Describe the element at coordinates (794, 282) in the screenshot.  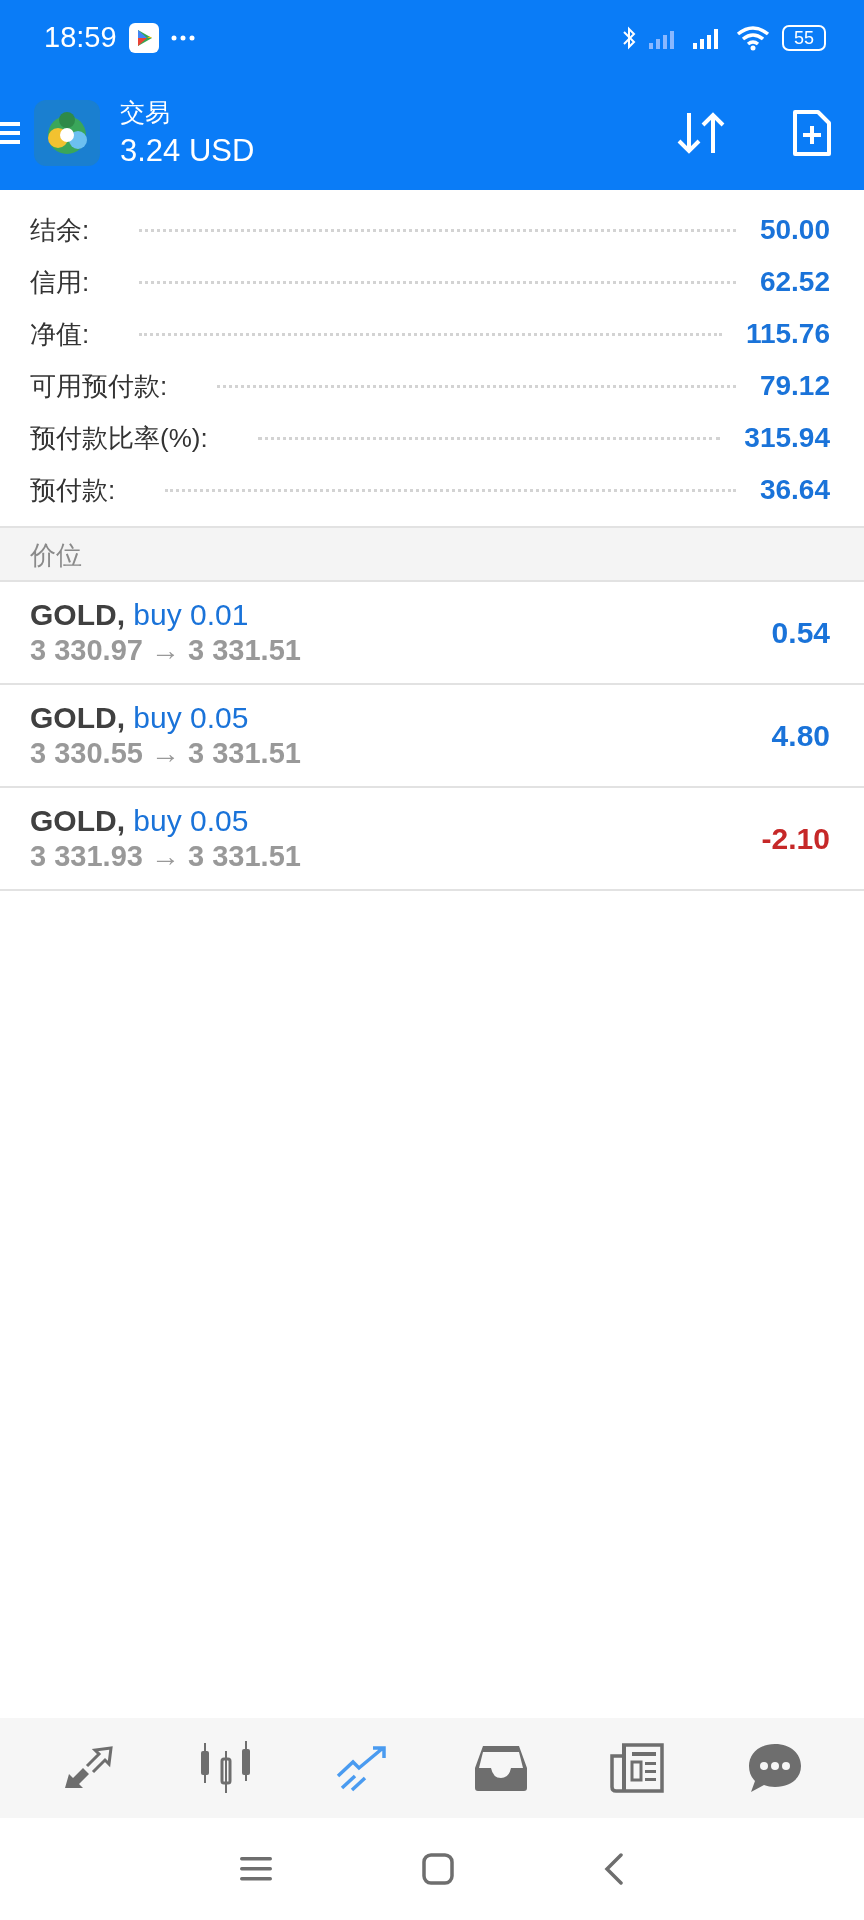
I see `summary-value: 62.52` at that location.